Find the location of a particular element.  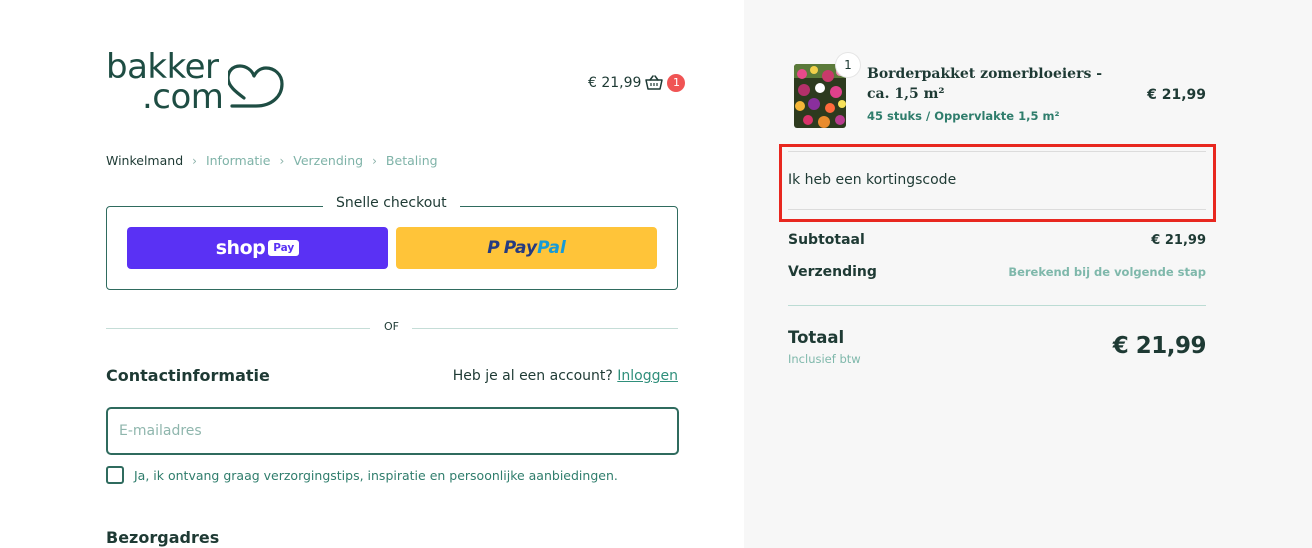

heart-logo-icon is located at coordinates (256, 86).